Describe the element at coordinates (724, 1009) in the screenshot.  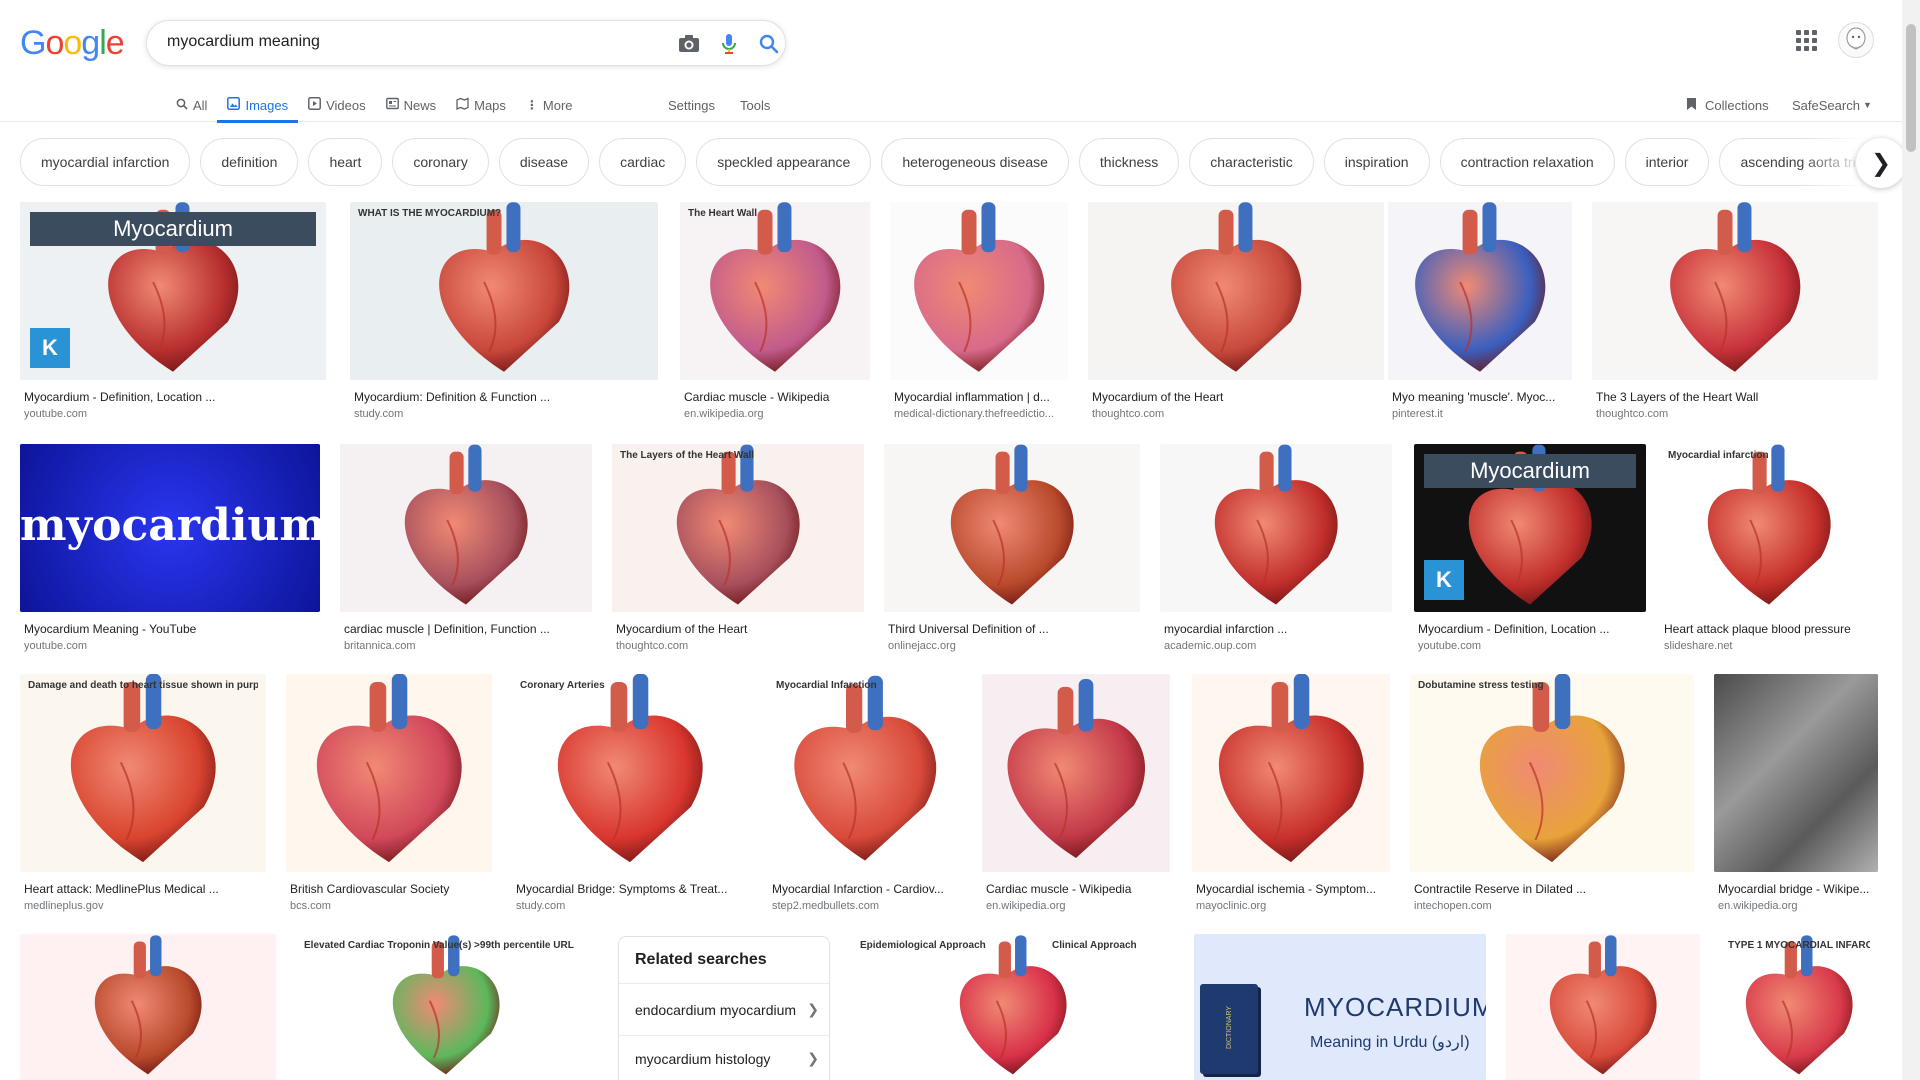
I see `related-search-item: endocardium myocardium ❯` at that location.